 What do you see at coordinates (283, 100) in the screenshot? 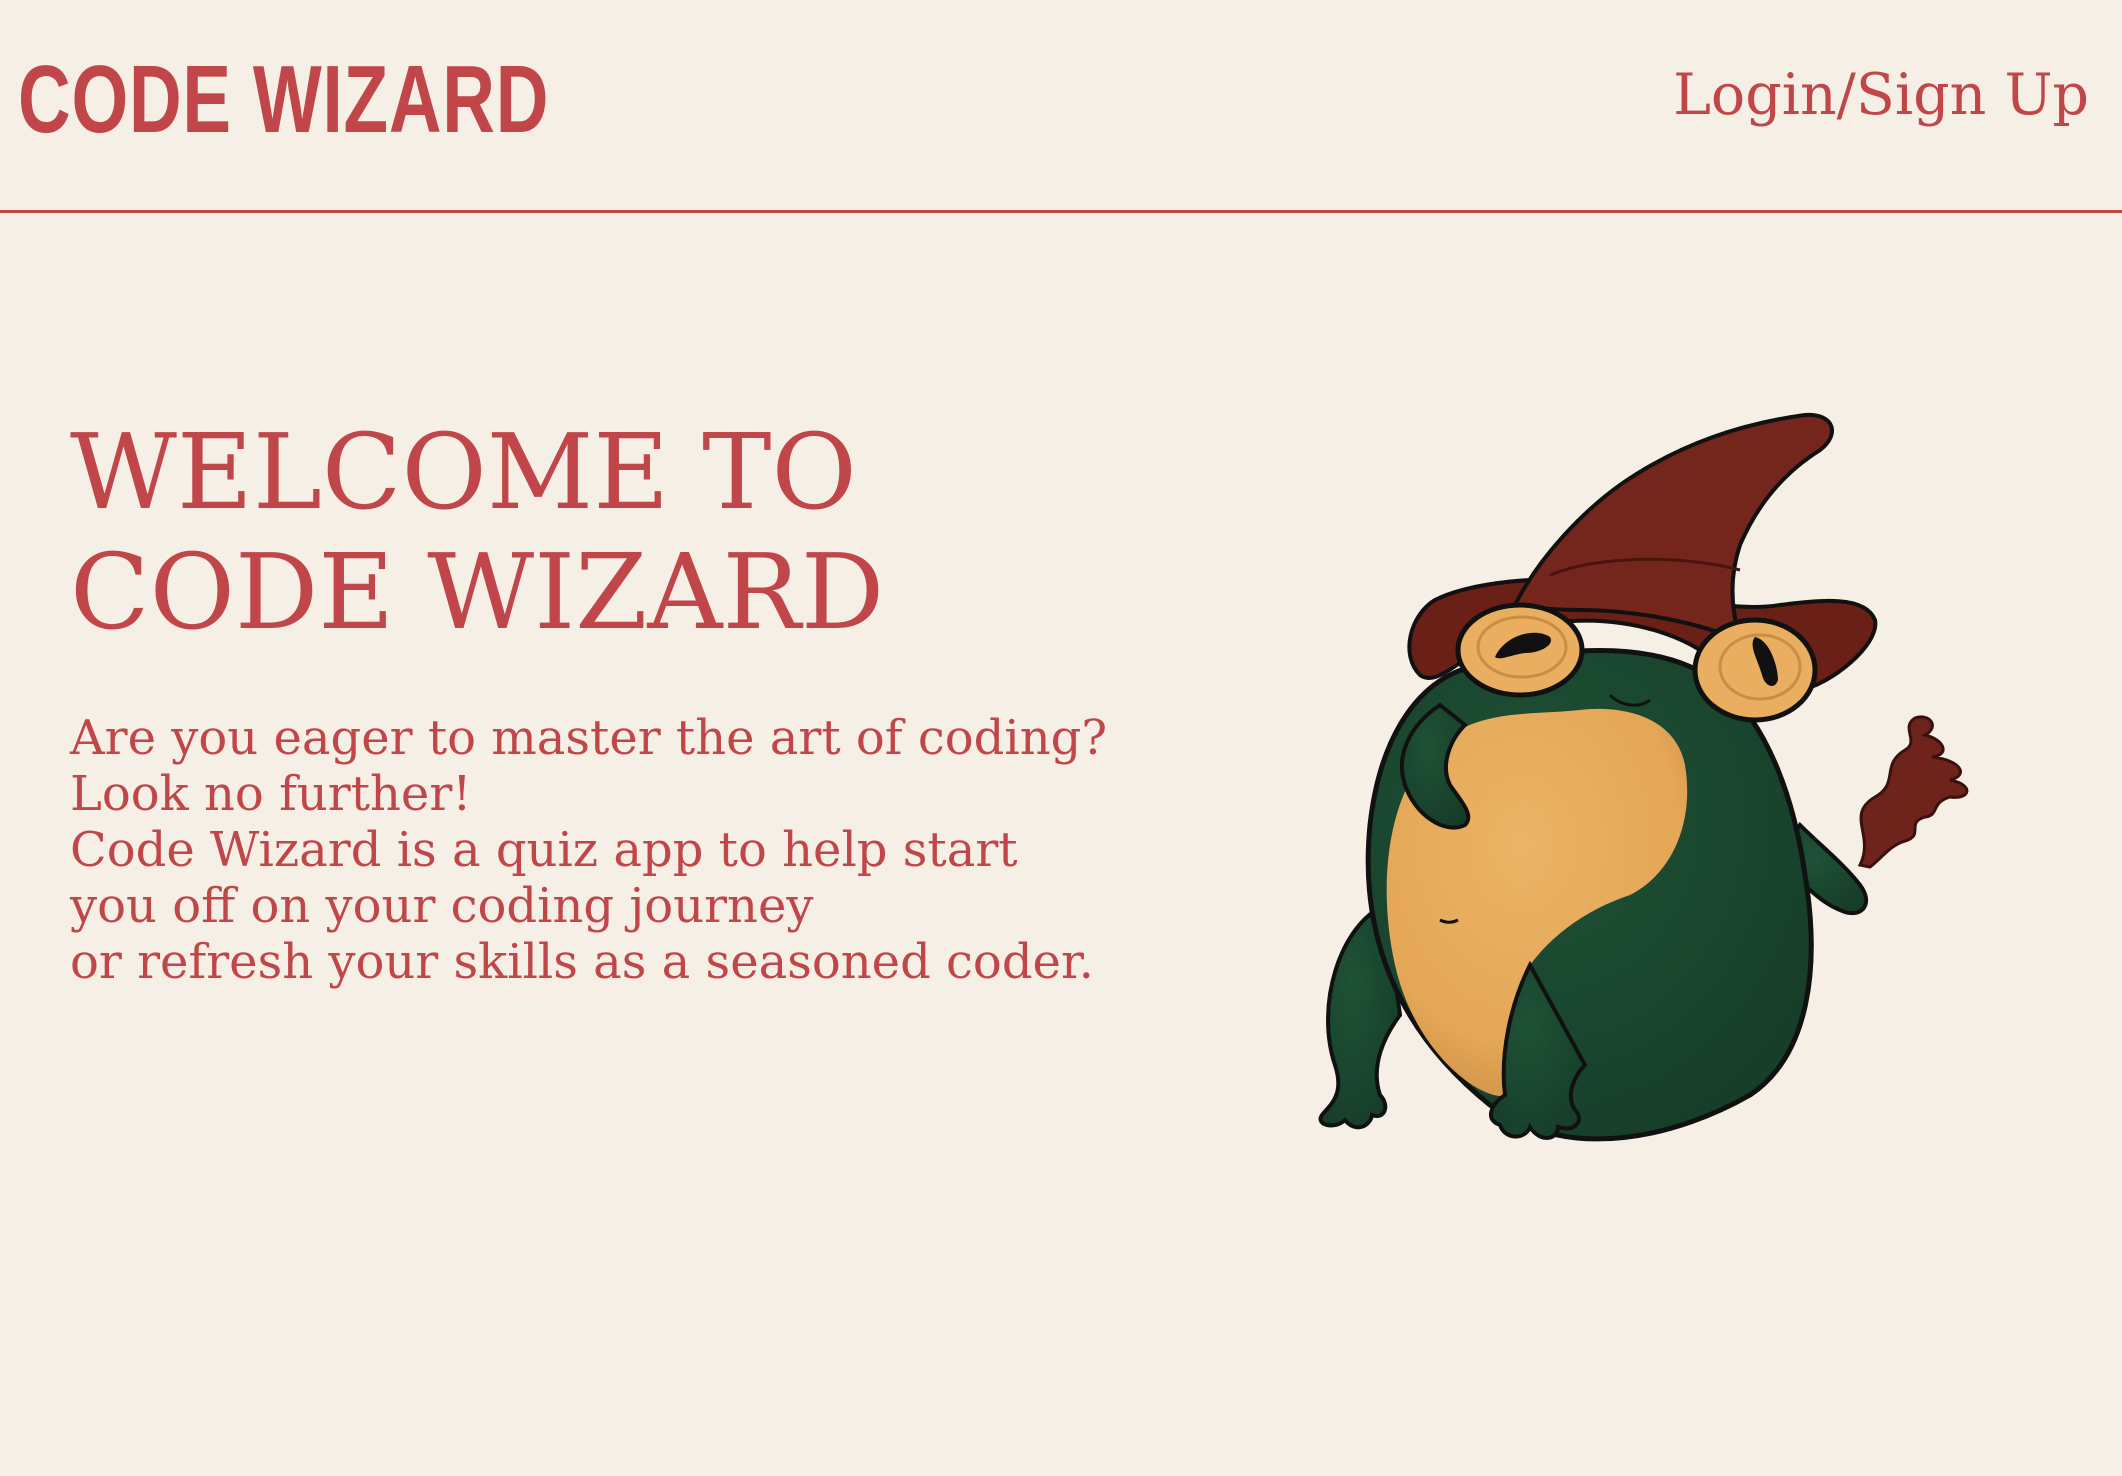
I see `brand-logo: CODE WIZARD` at bounding box center [283, 100].